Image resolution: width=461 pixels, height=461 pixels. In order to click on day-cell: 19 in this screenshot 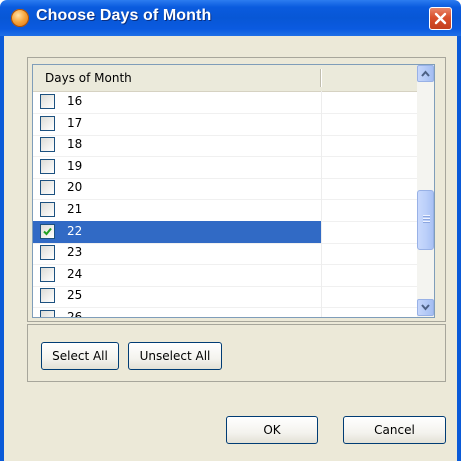, I will do `click(177, 167)`.